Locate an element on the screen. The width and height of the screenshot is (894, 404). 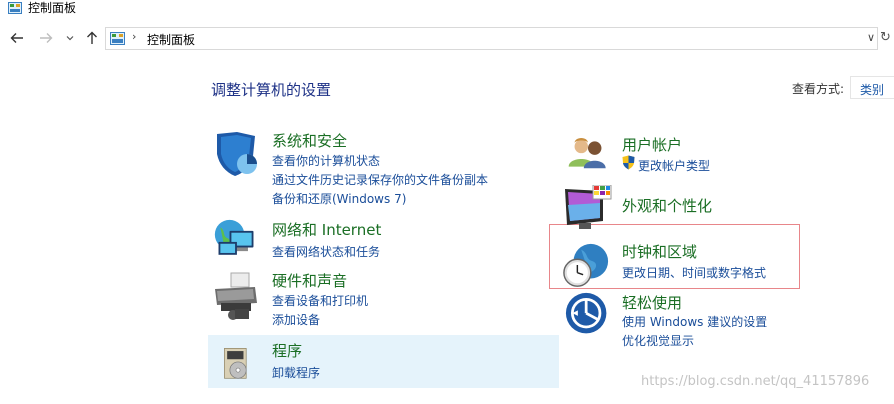
user-accounts-title: 用户帐户 is located at coordinates (652, 144).